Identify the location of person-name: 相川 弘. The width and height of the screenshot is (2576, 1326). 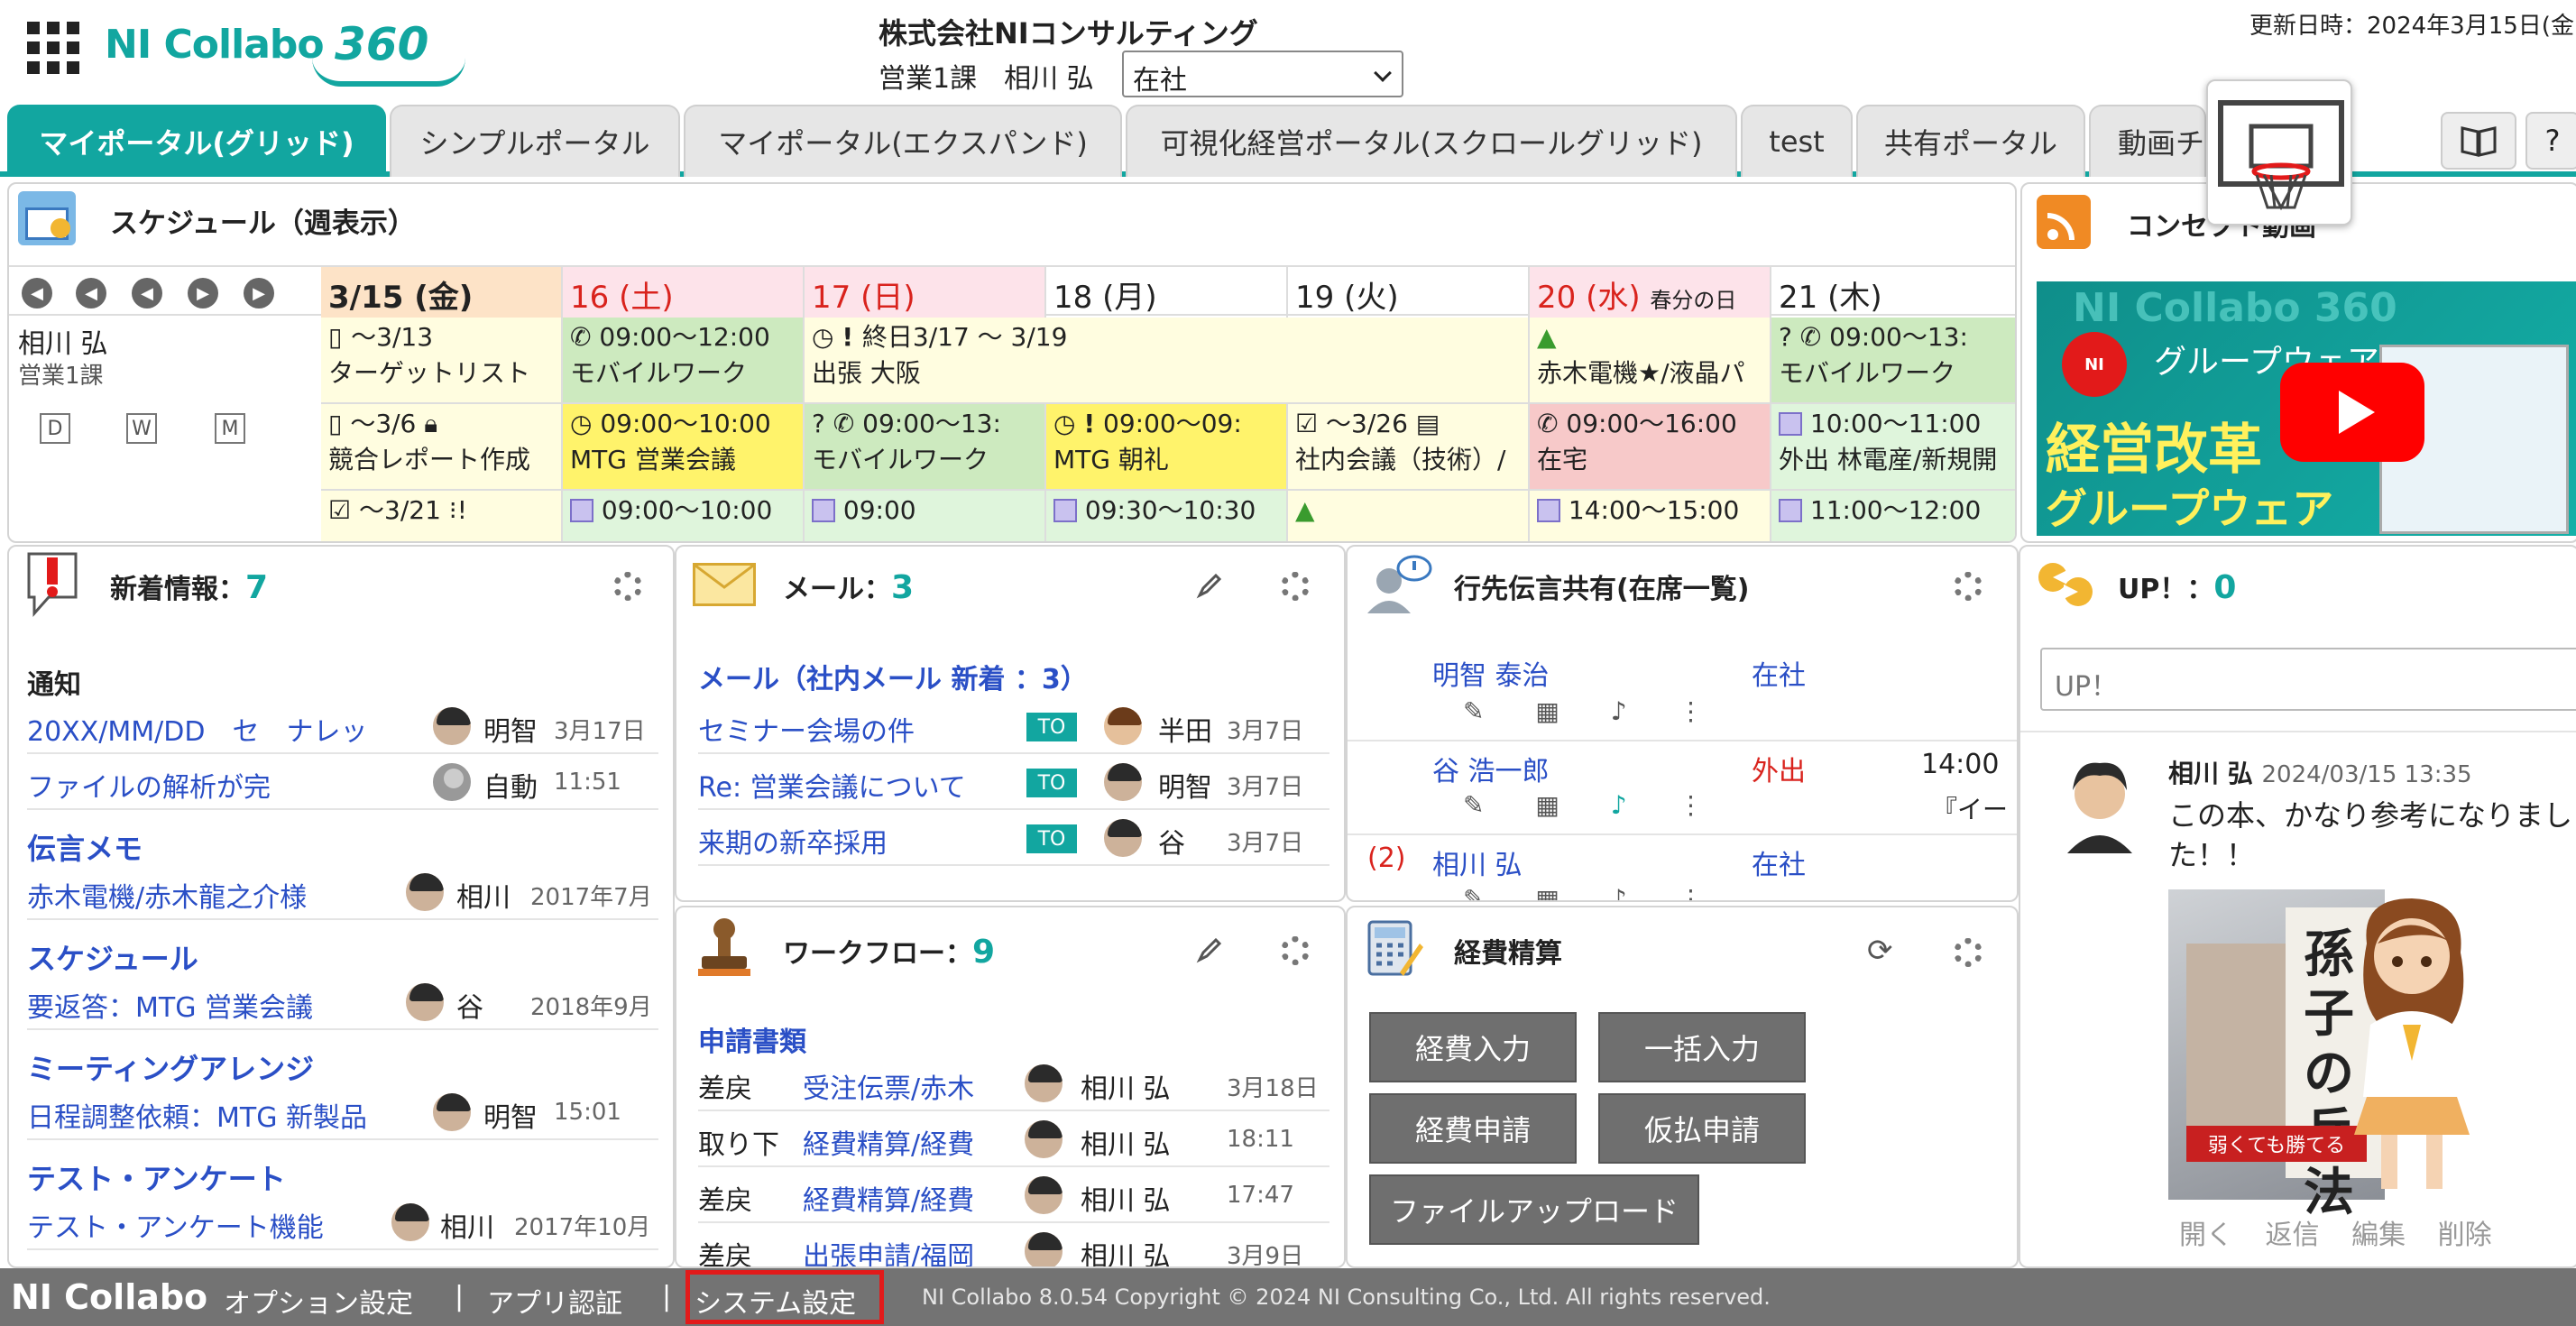
(1477, 863).